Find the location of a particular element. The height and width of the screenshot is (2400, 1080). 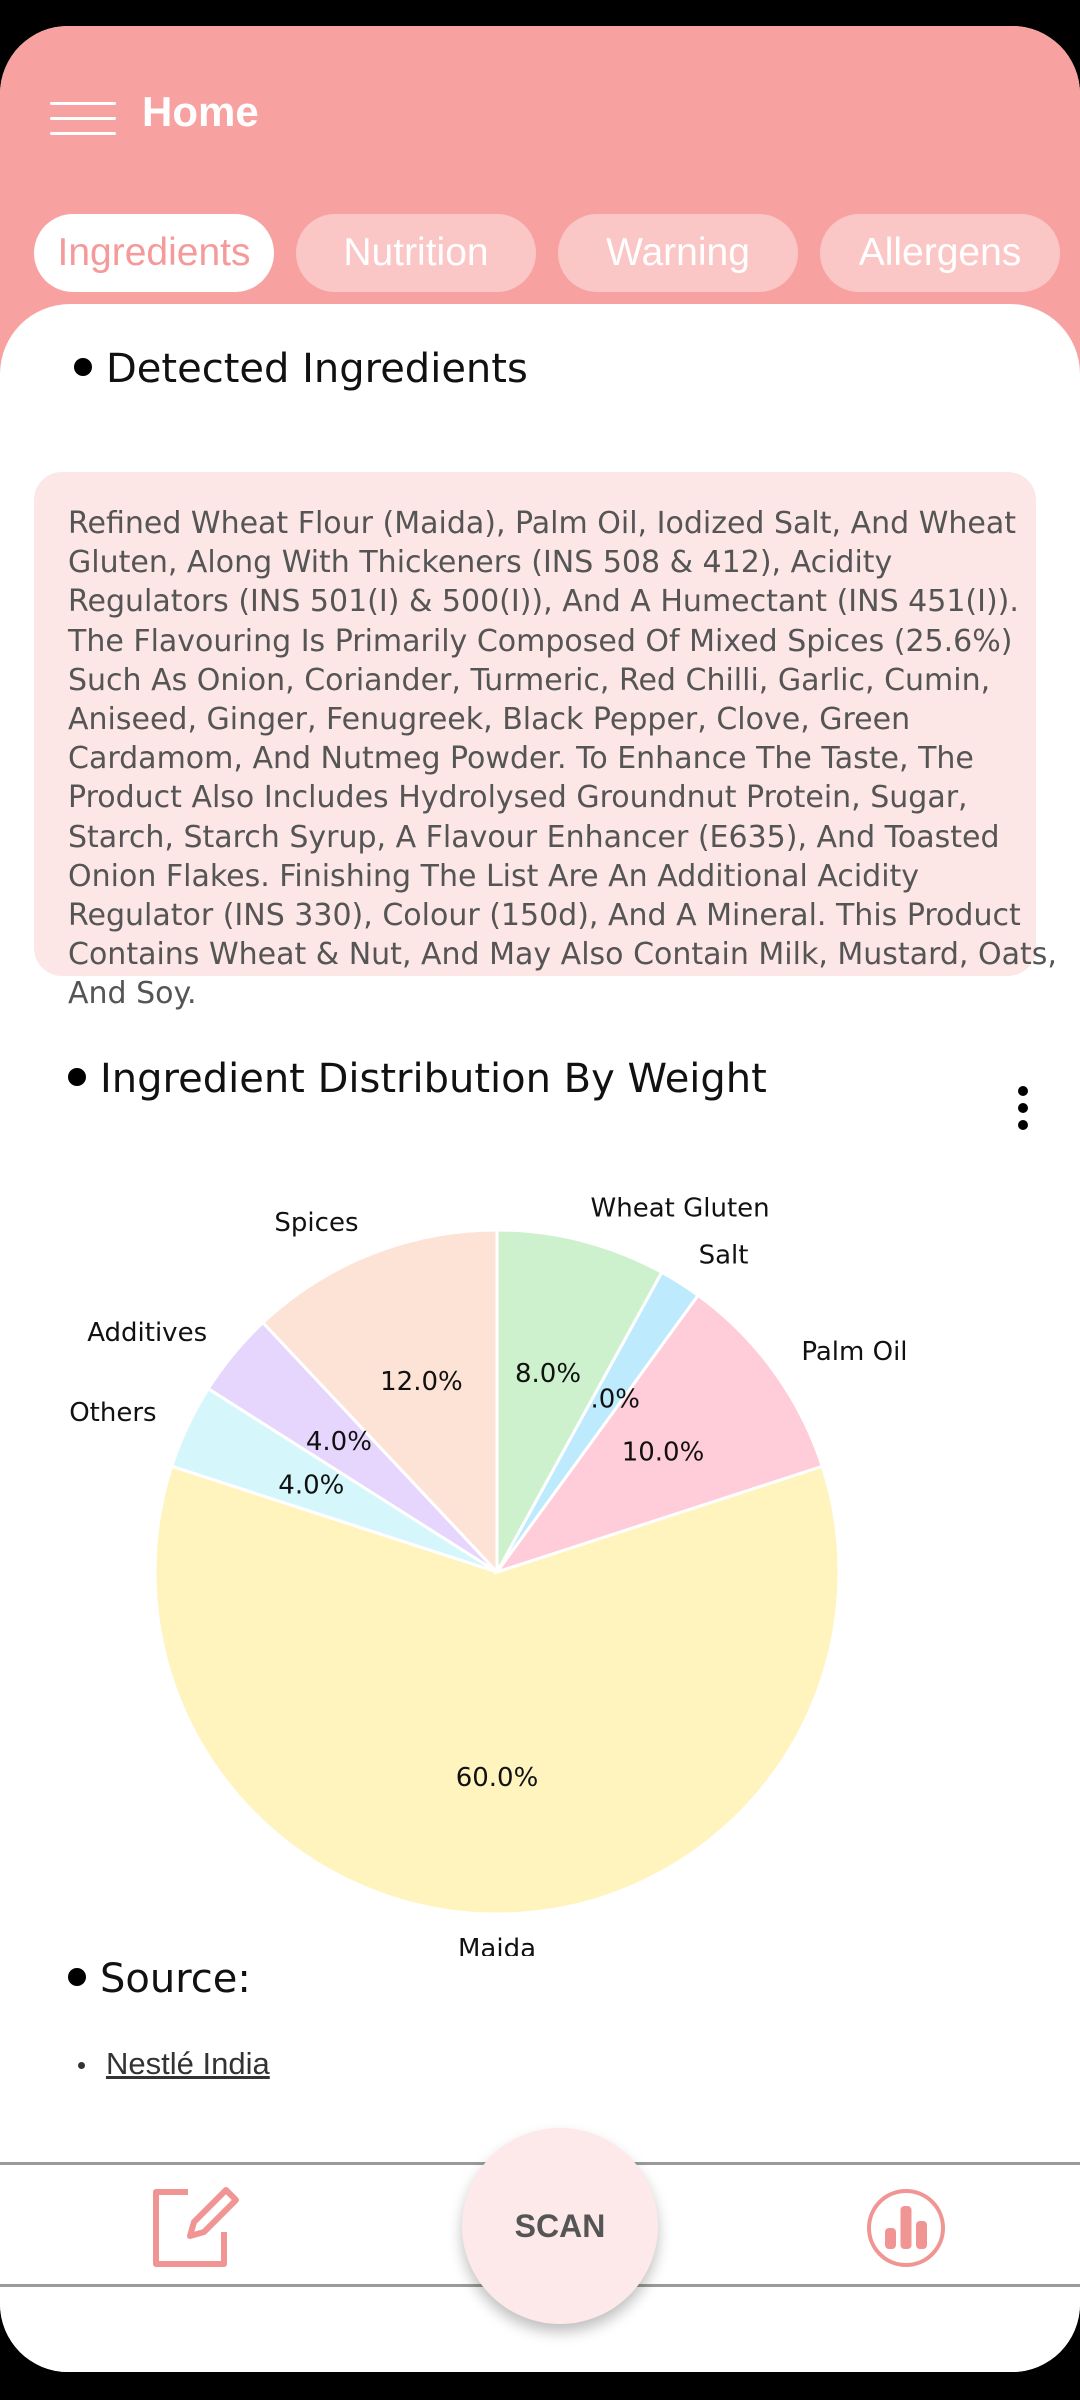

tab-nutrition: Nutrition is located at coordinates (416, 253).